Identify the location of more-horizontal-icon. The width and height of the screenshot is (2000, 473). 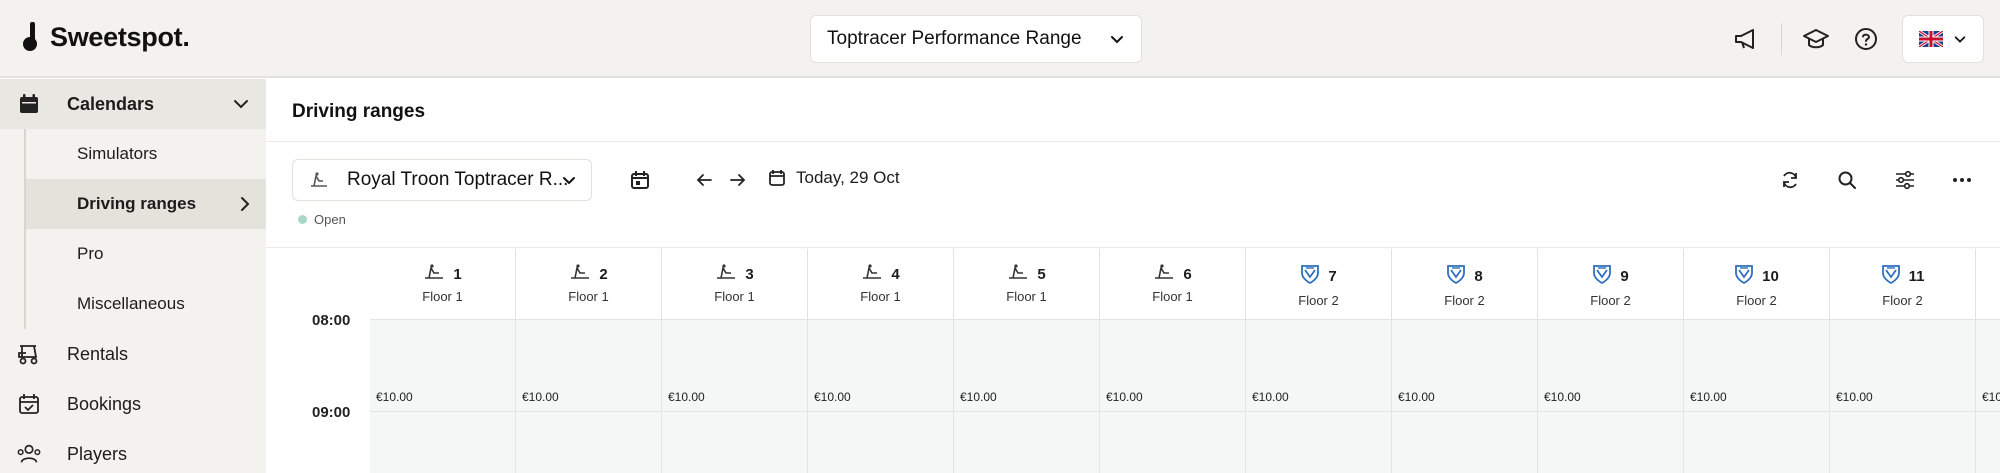
(1962, 180).